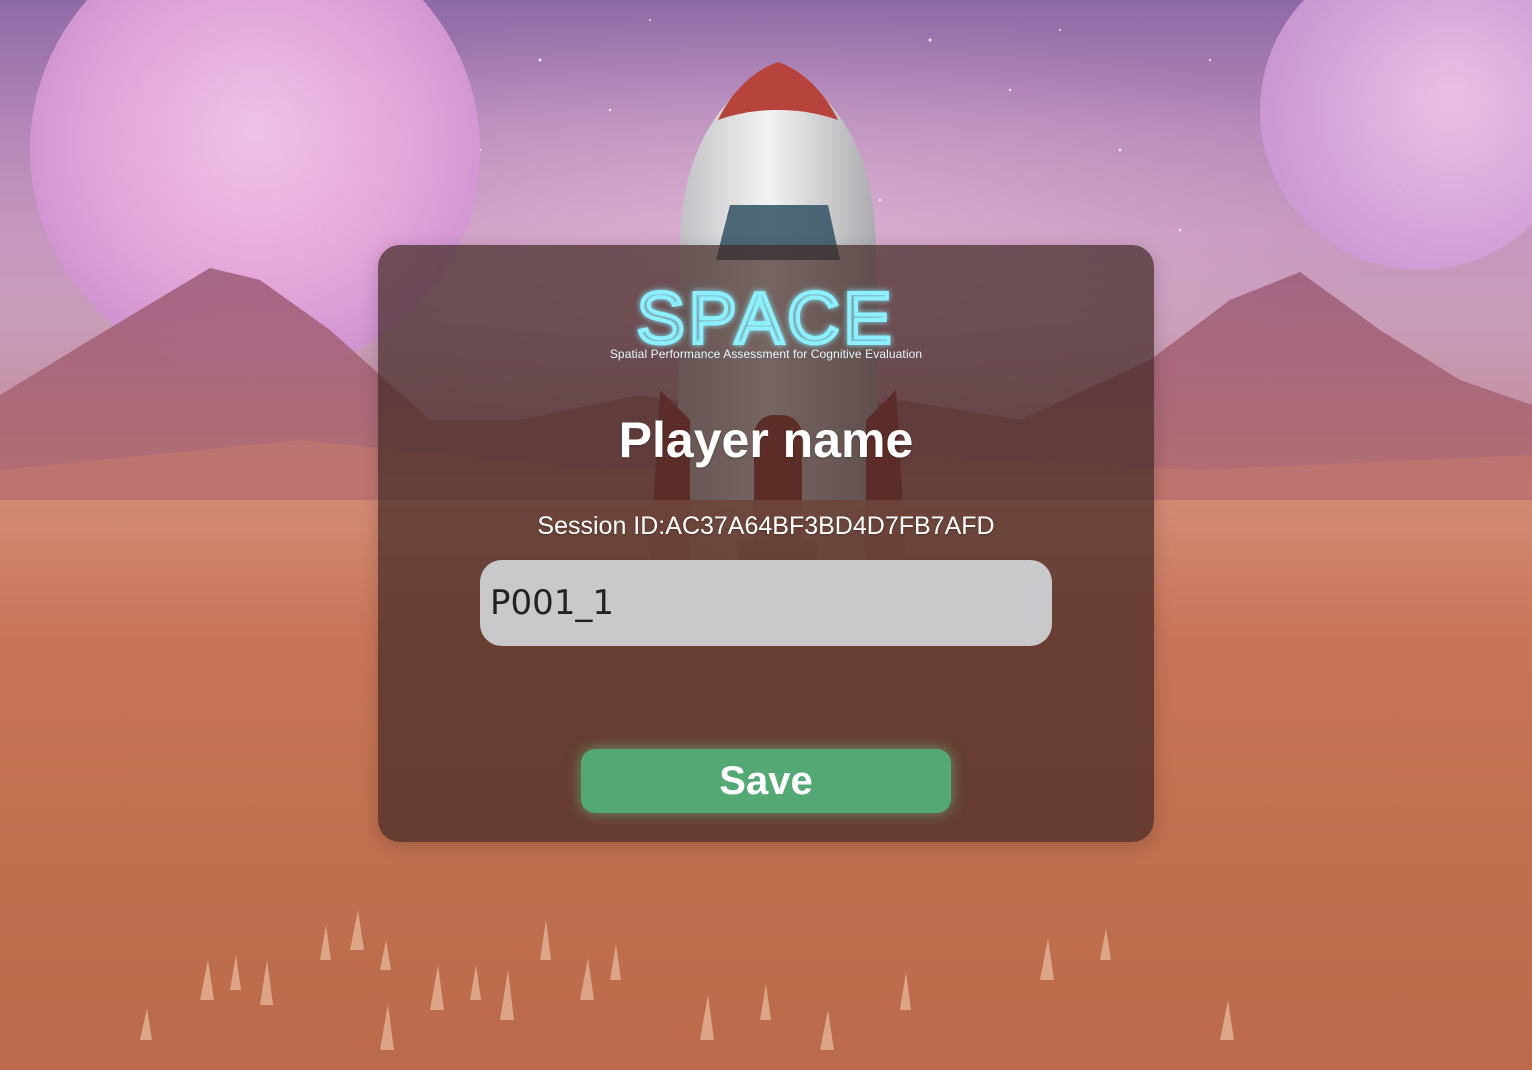  I want to click on session-id-label: Session ID:, so click(601, 526).